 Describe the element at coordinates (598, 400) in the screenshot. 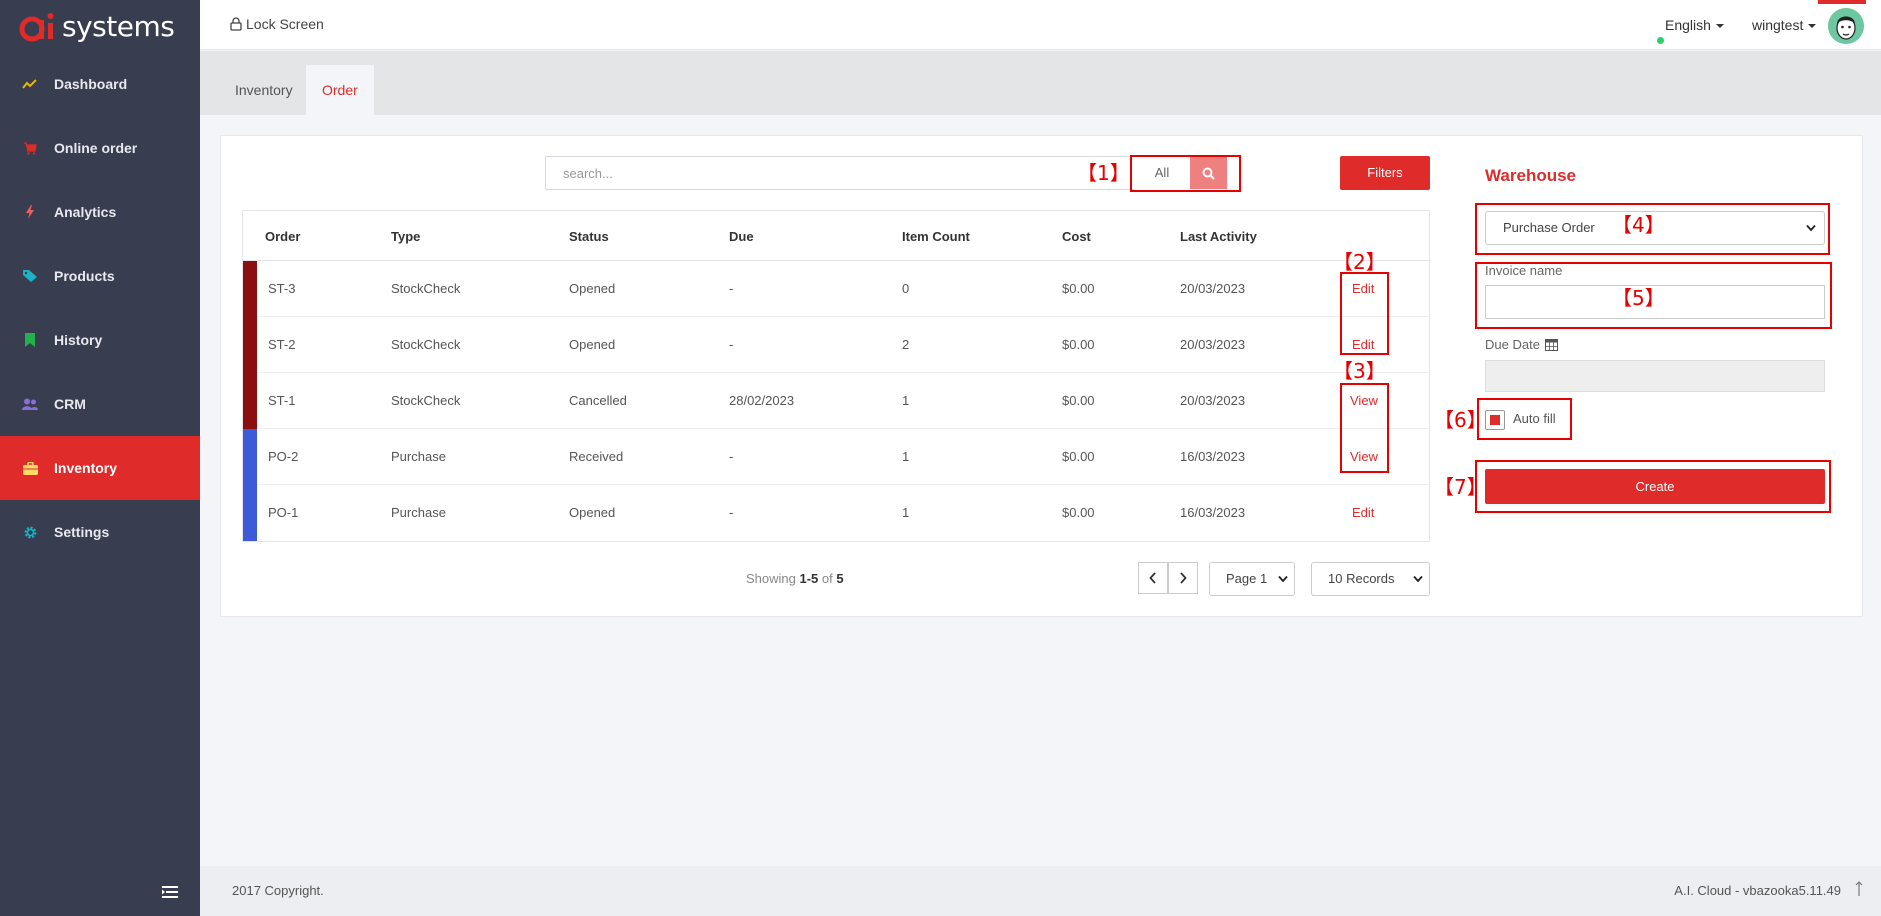

I see `cell-status: Cancelled` at that location.